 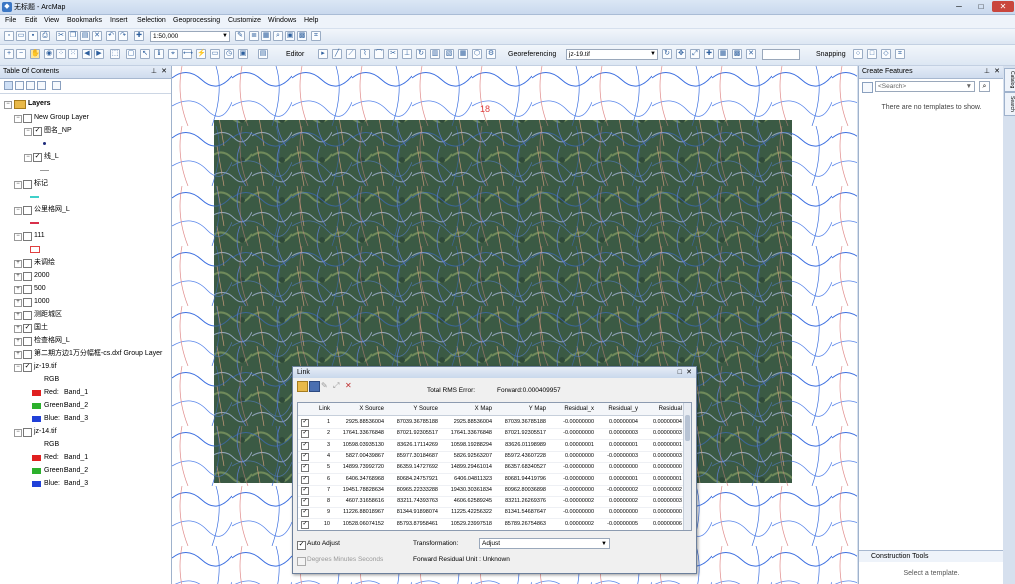 I want to click on restore-icon: □, so click(x=680, y=372).